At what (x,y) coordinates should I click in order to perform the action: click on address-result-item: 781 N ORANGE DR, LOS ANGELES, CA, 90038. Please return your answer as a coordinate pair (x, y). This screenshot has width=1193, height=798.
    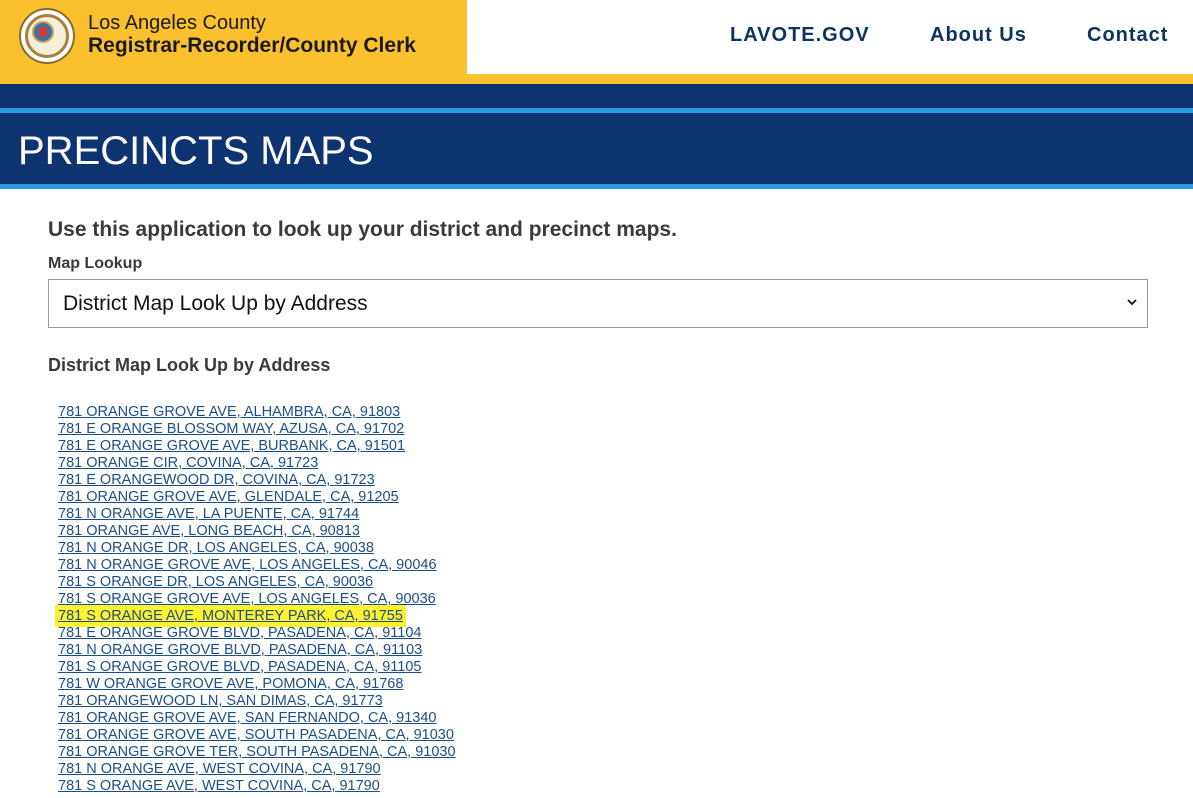
    Looking at the image, I should click on (257, 548).